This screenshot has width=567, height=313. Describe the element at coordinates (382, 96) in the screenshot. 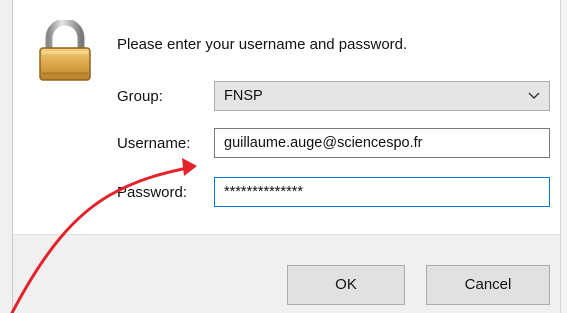

I see `group-select: FNSP` at that location.